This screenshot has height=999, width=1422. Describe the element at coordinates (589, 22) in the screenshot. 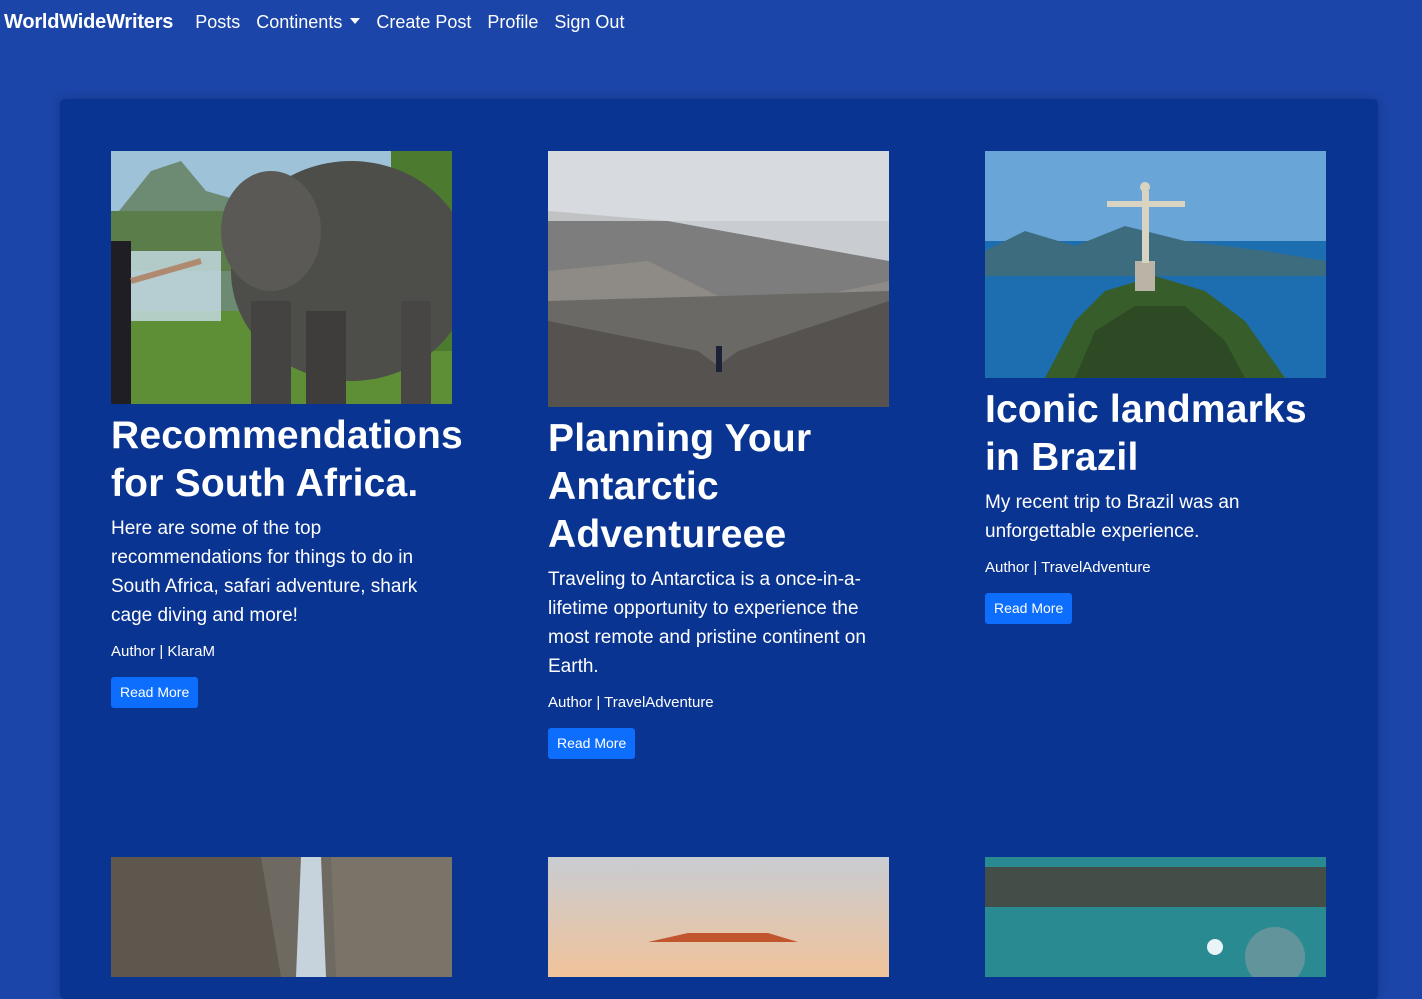

I see `nav-sign-out: Sign Out` at that location.